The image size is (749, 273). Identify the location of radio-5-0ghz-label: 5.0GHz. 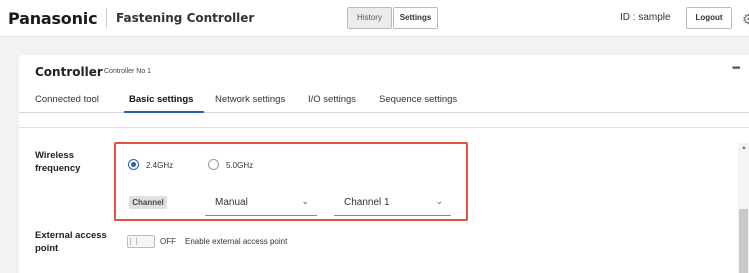
(240, 165).